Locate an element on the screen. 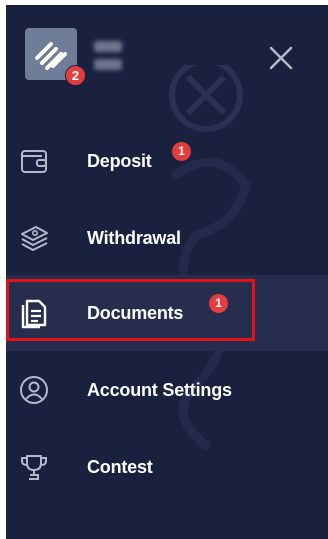 The height and width of the screenshot is (539, 328). deposit-badge: 1 is located at coordinates (181, 151).